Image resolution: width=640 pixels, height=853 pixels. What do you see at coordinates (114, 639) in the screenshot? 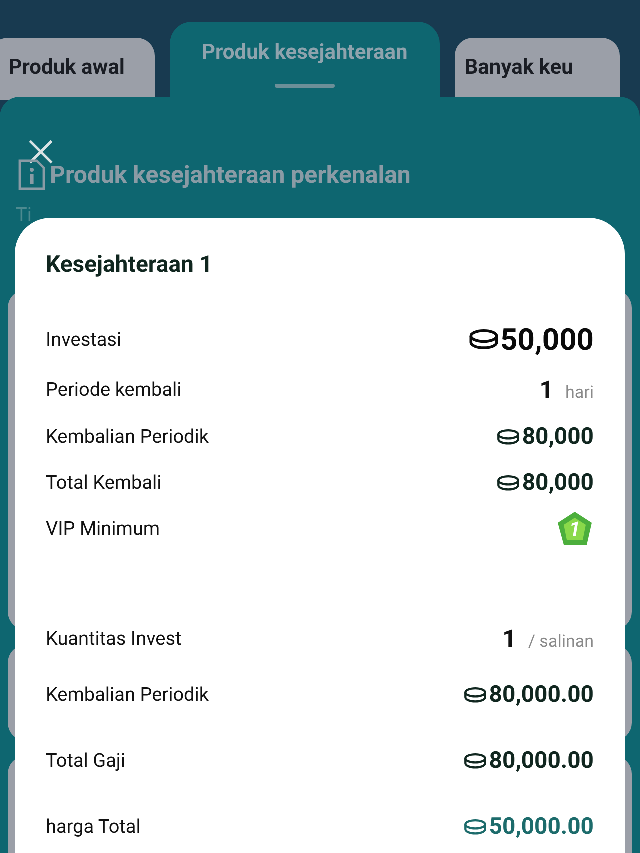
I see `row-label: Kuantitas Invest` at bounding box center [114, 639].